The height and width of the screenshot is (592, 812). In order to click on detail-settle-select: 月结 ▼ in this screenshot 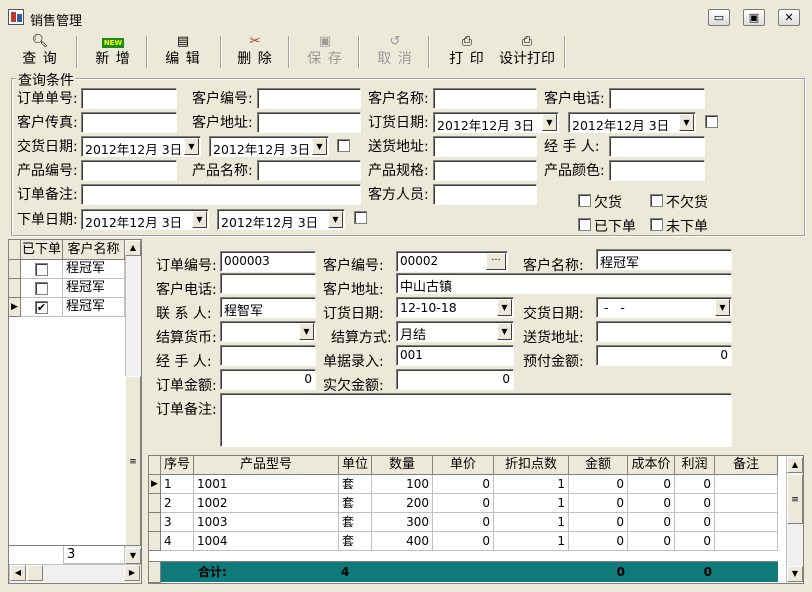, I will do `click(455, 331)`.